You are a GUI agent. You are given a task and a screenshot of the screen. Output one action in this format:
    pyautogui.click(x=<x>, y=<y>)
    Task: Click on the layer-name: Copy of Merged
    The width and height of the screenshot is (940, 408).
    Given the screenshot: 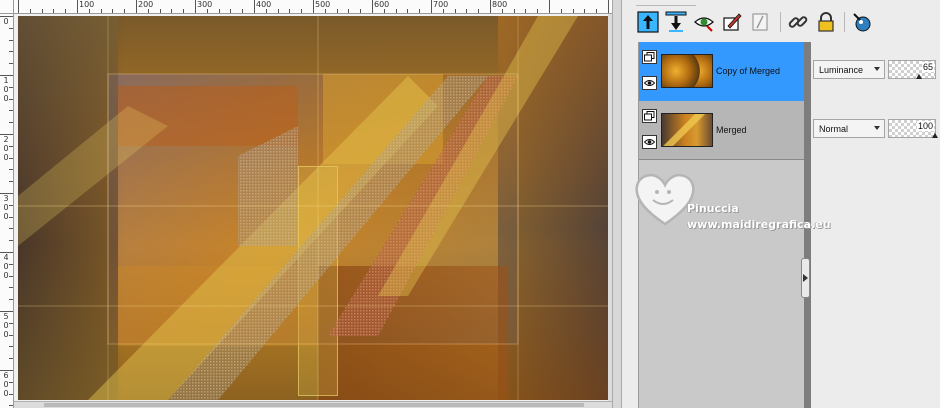 What is the action you would take?
    pyautogui.click(x=748, y=71)
    